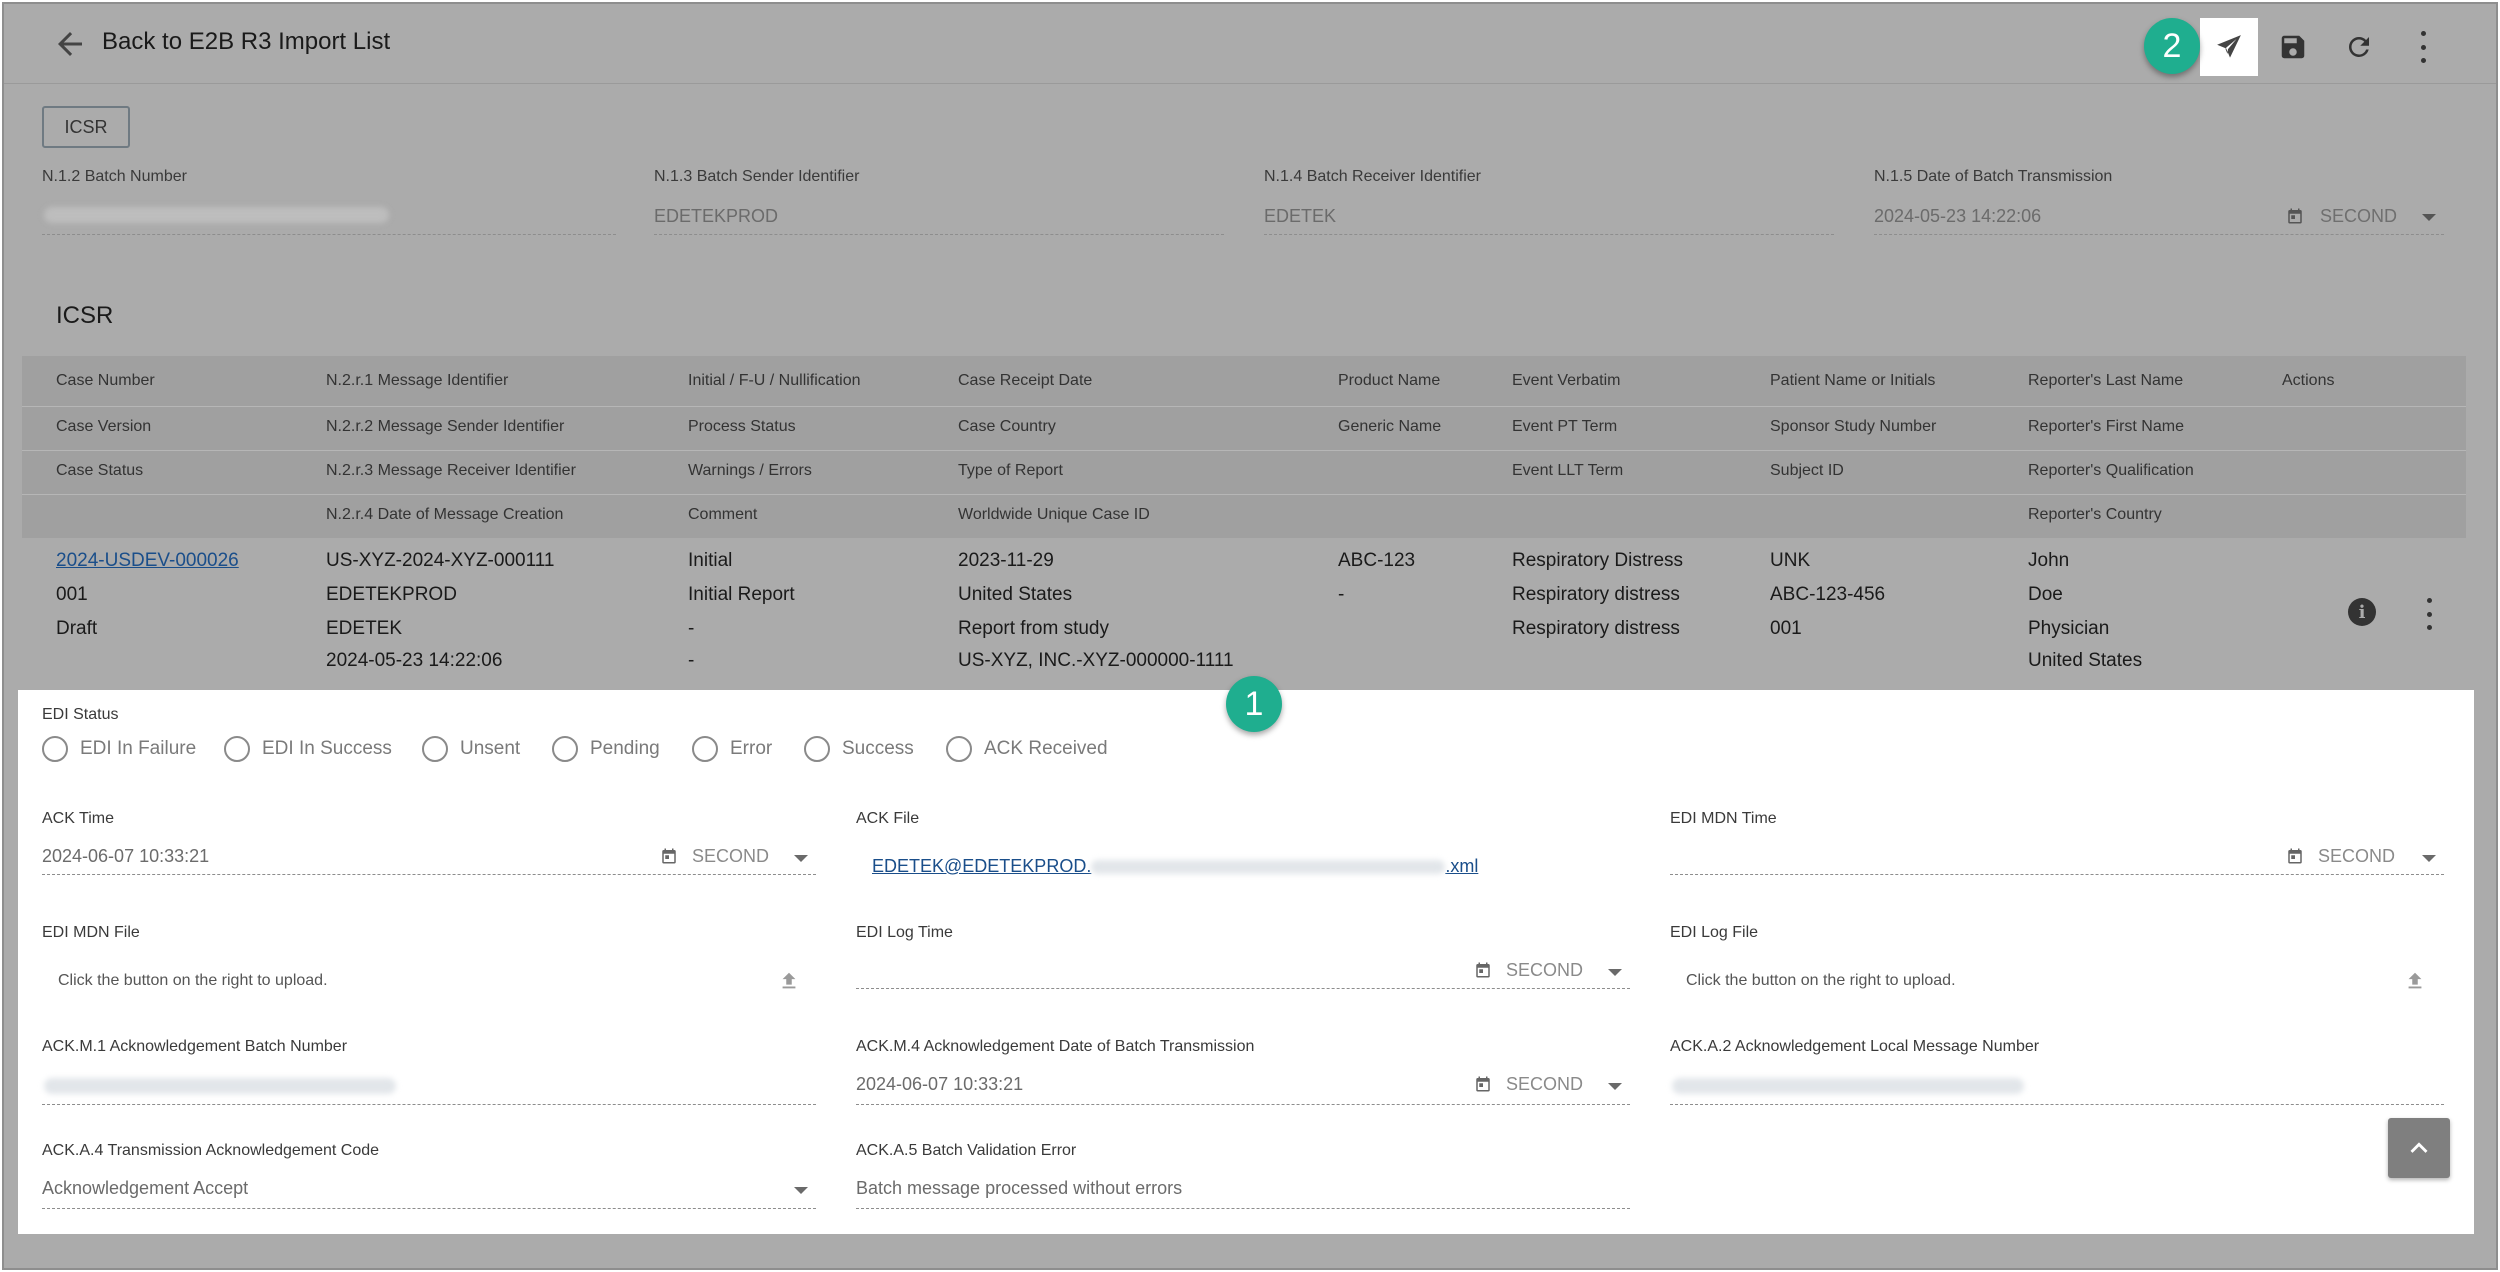 This screenshot has height=1272, width=2500. Describe the element at coordinates (751, 748) in the screenshot. I see `radio-label: Error` at that location.